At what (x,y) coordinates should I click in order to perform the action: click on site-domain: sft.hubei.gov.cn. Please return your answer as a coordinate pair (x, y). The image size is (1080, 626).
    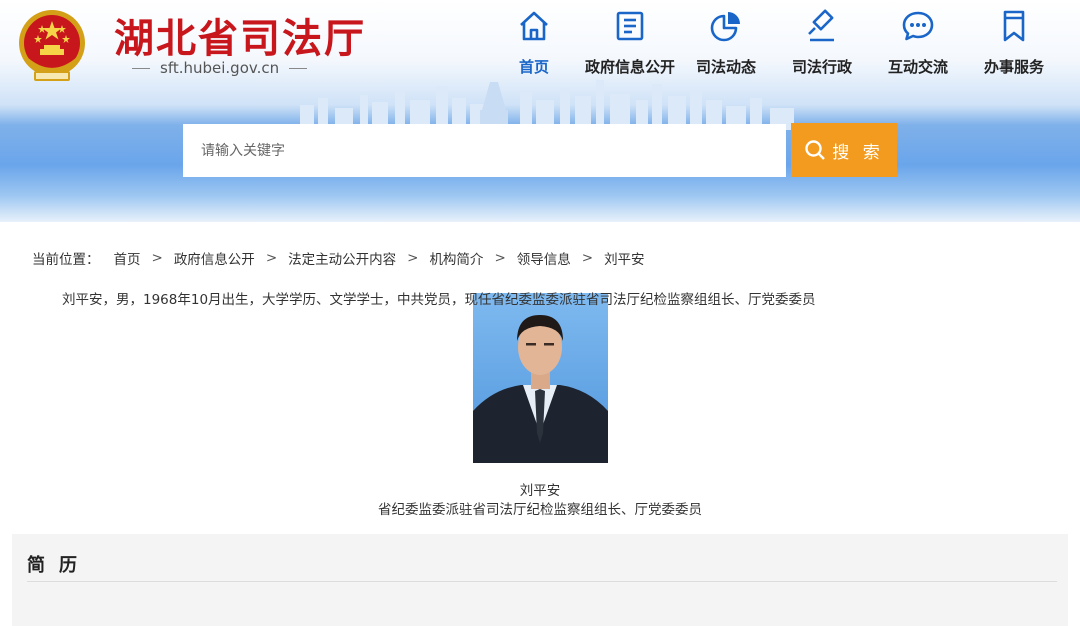
    Looking at the image, I should click on (242, 68).